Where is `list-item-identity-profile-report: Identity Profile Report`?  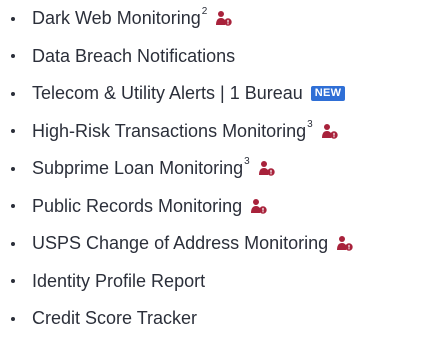 list-item-identity-profile-report: Identity Profile Report is located at coordinates (211, 282).